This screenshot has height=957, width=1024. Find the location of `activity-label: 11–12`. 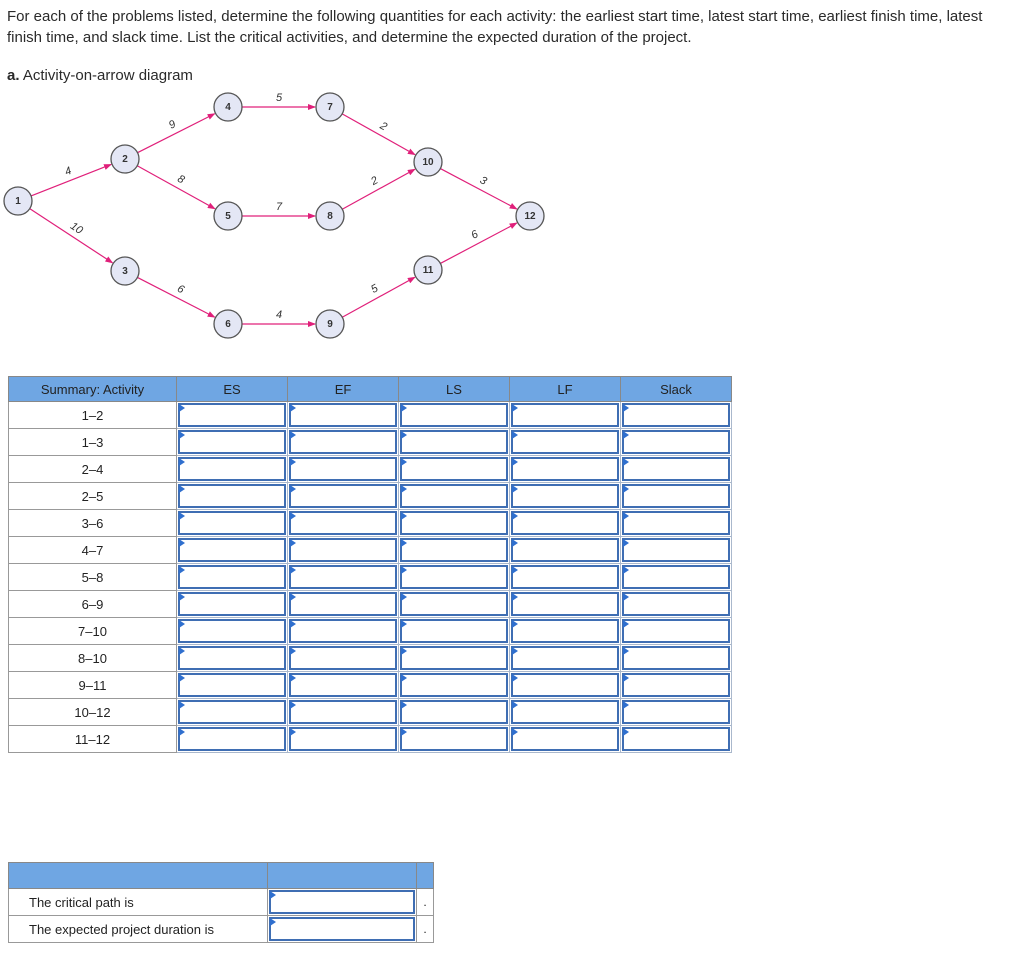

activity-label: 11–12 is located at coordinates (92, 739).